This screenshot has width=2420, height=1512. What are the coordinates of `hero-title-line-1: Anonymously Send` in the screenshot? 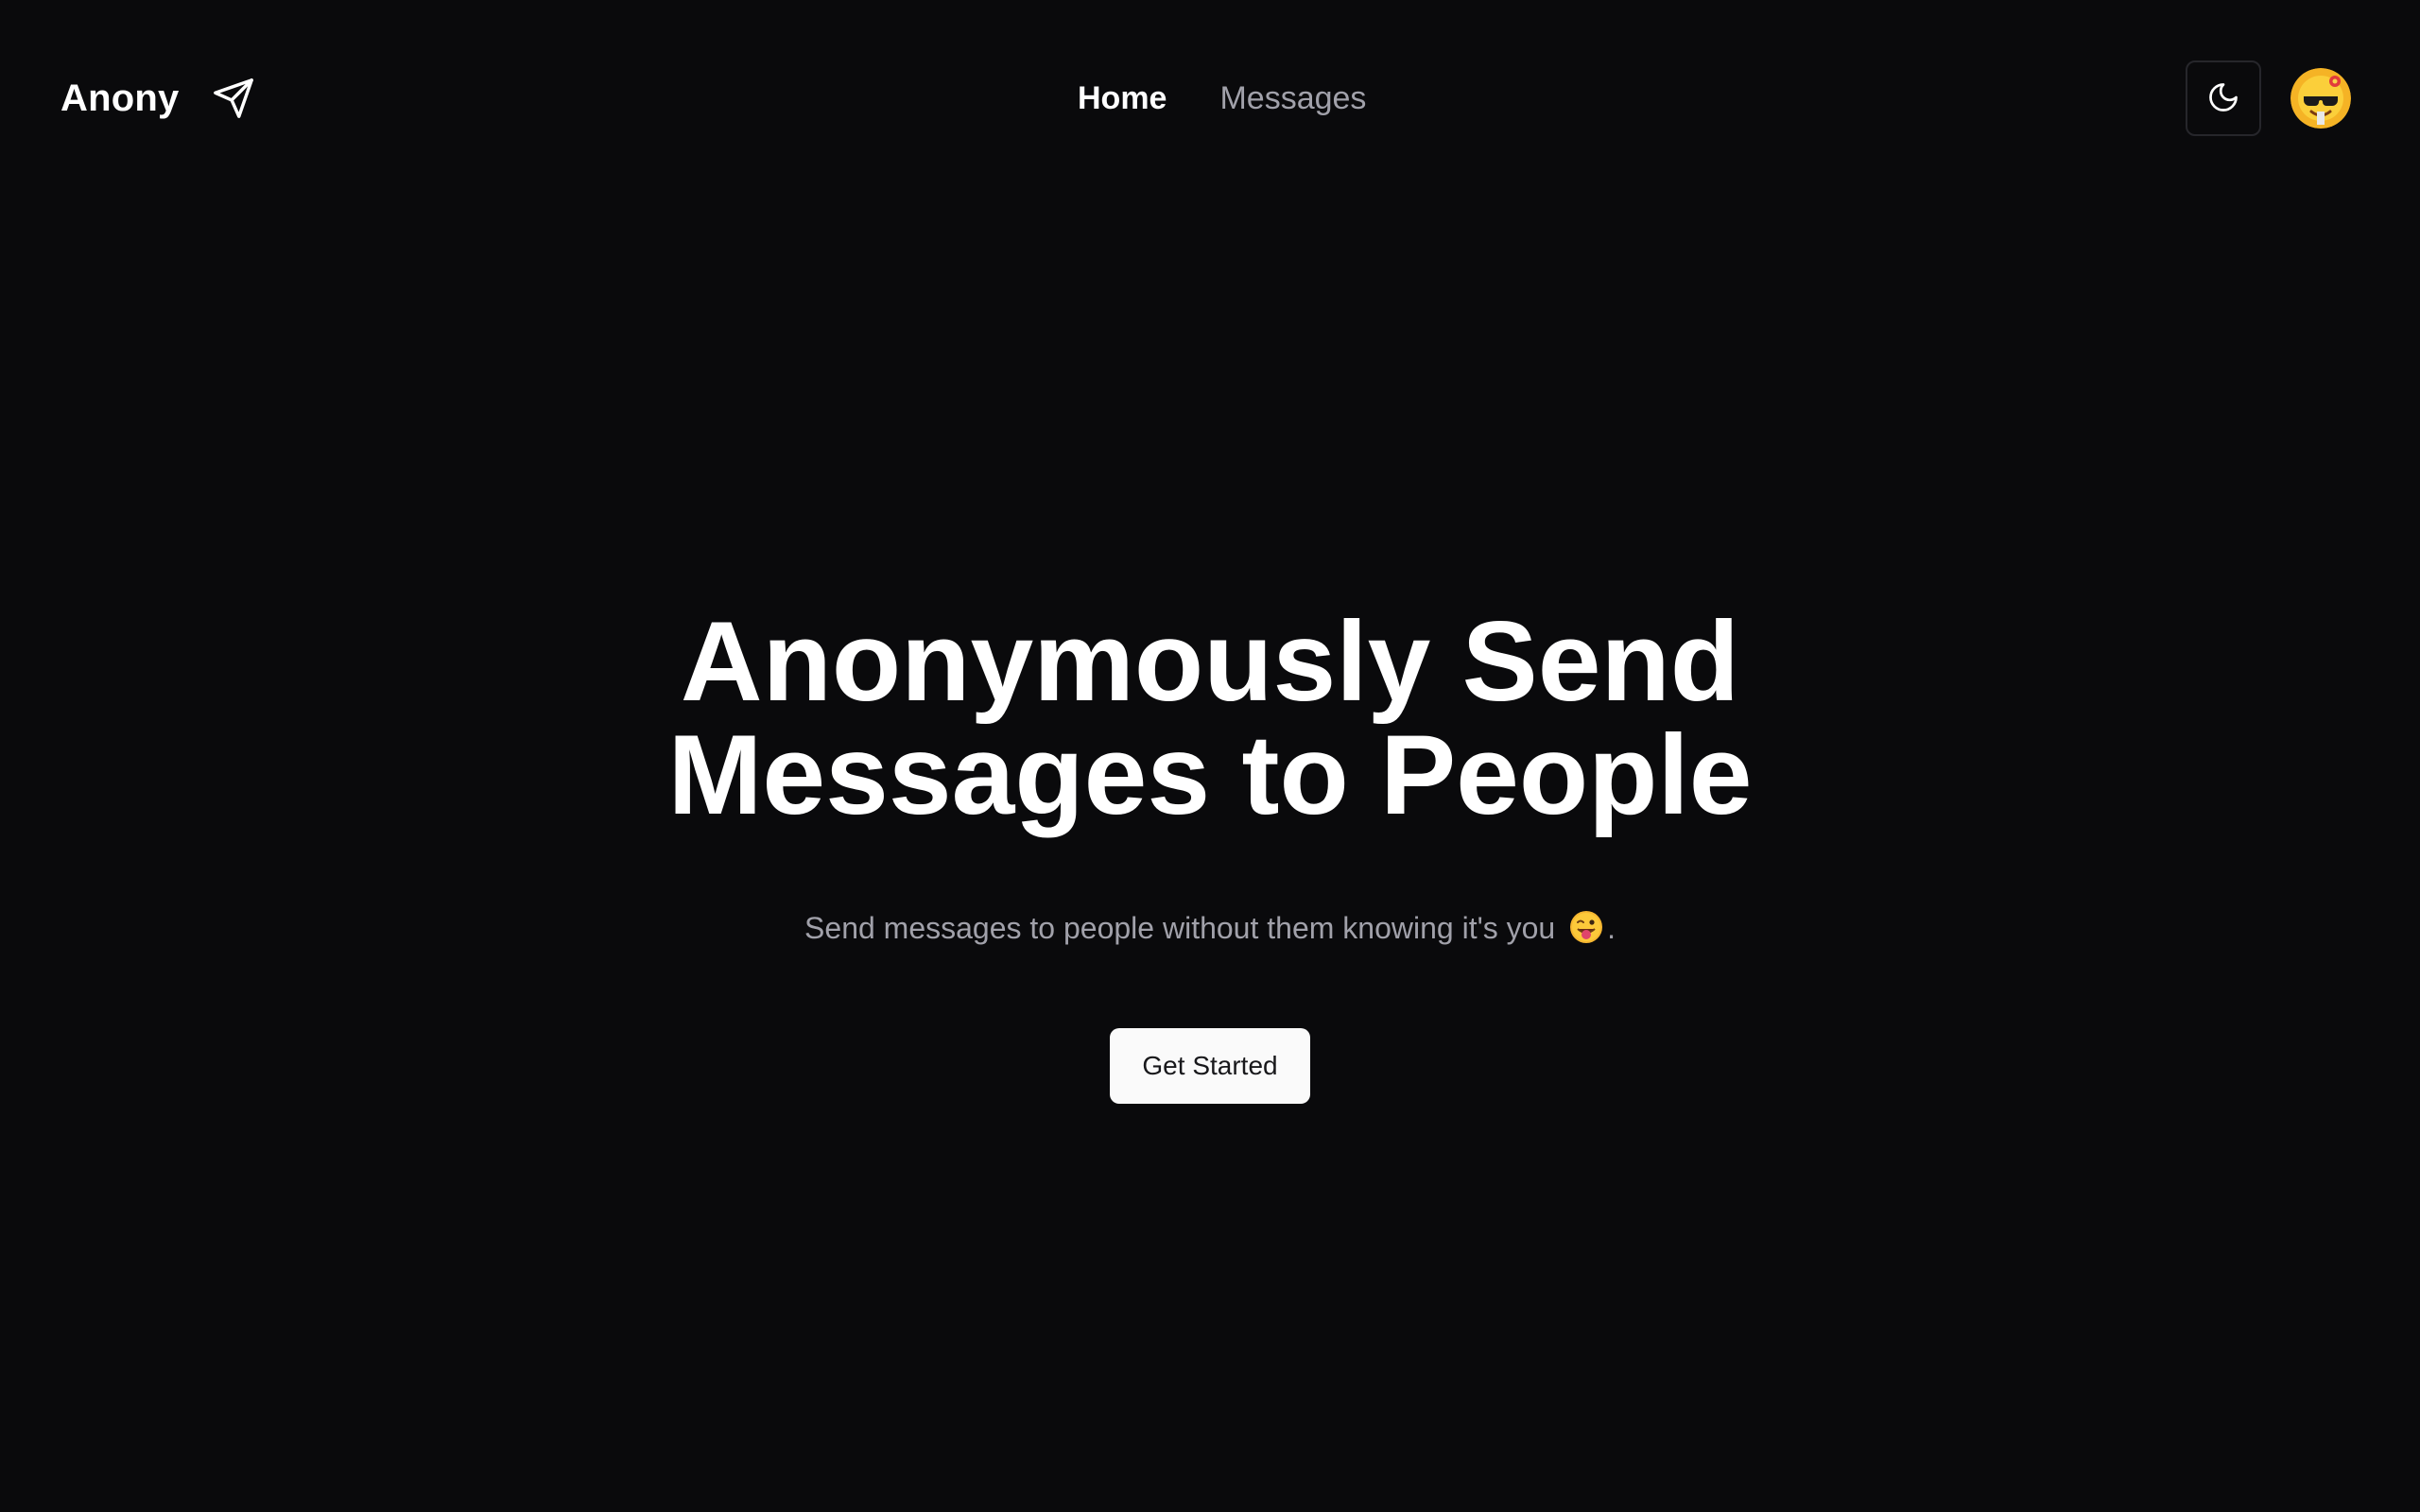 It's located at (1210, 661).